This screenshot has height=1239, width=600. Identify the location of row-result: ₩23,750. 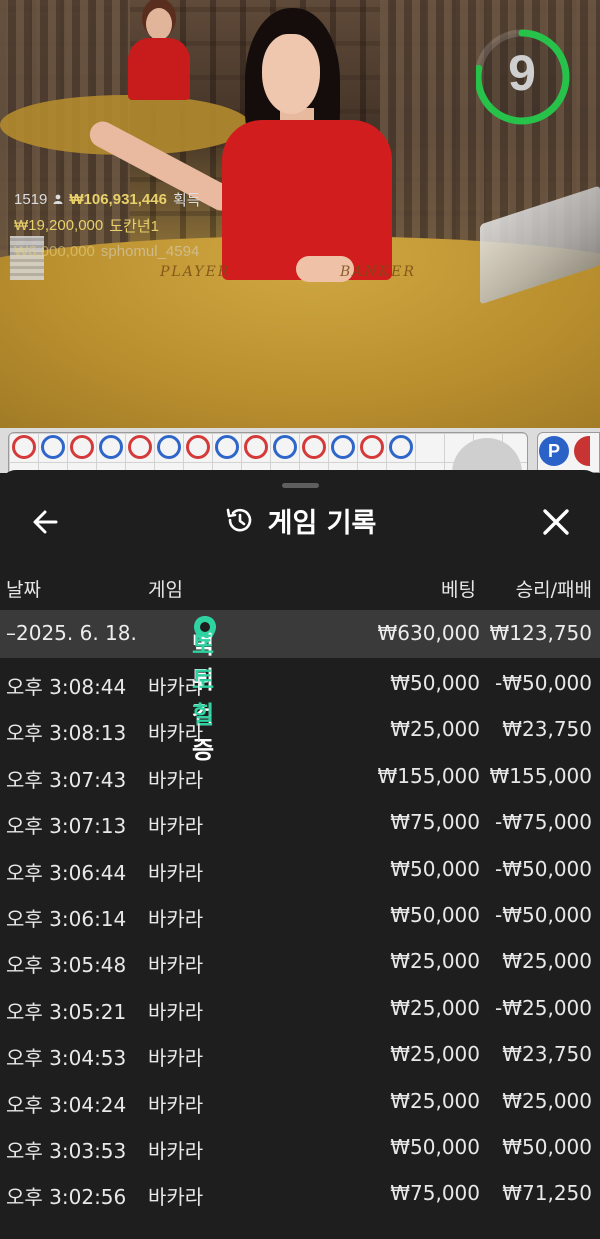
(547, 729).